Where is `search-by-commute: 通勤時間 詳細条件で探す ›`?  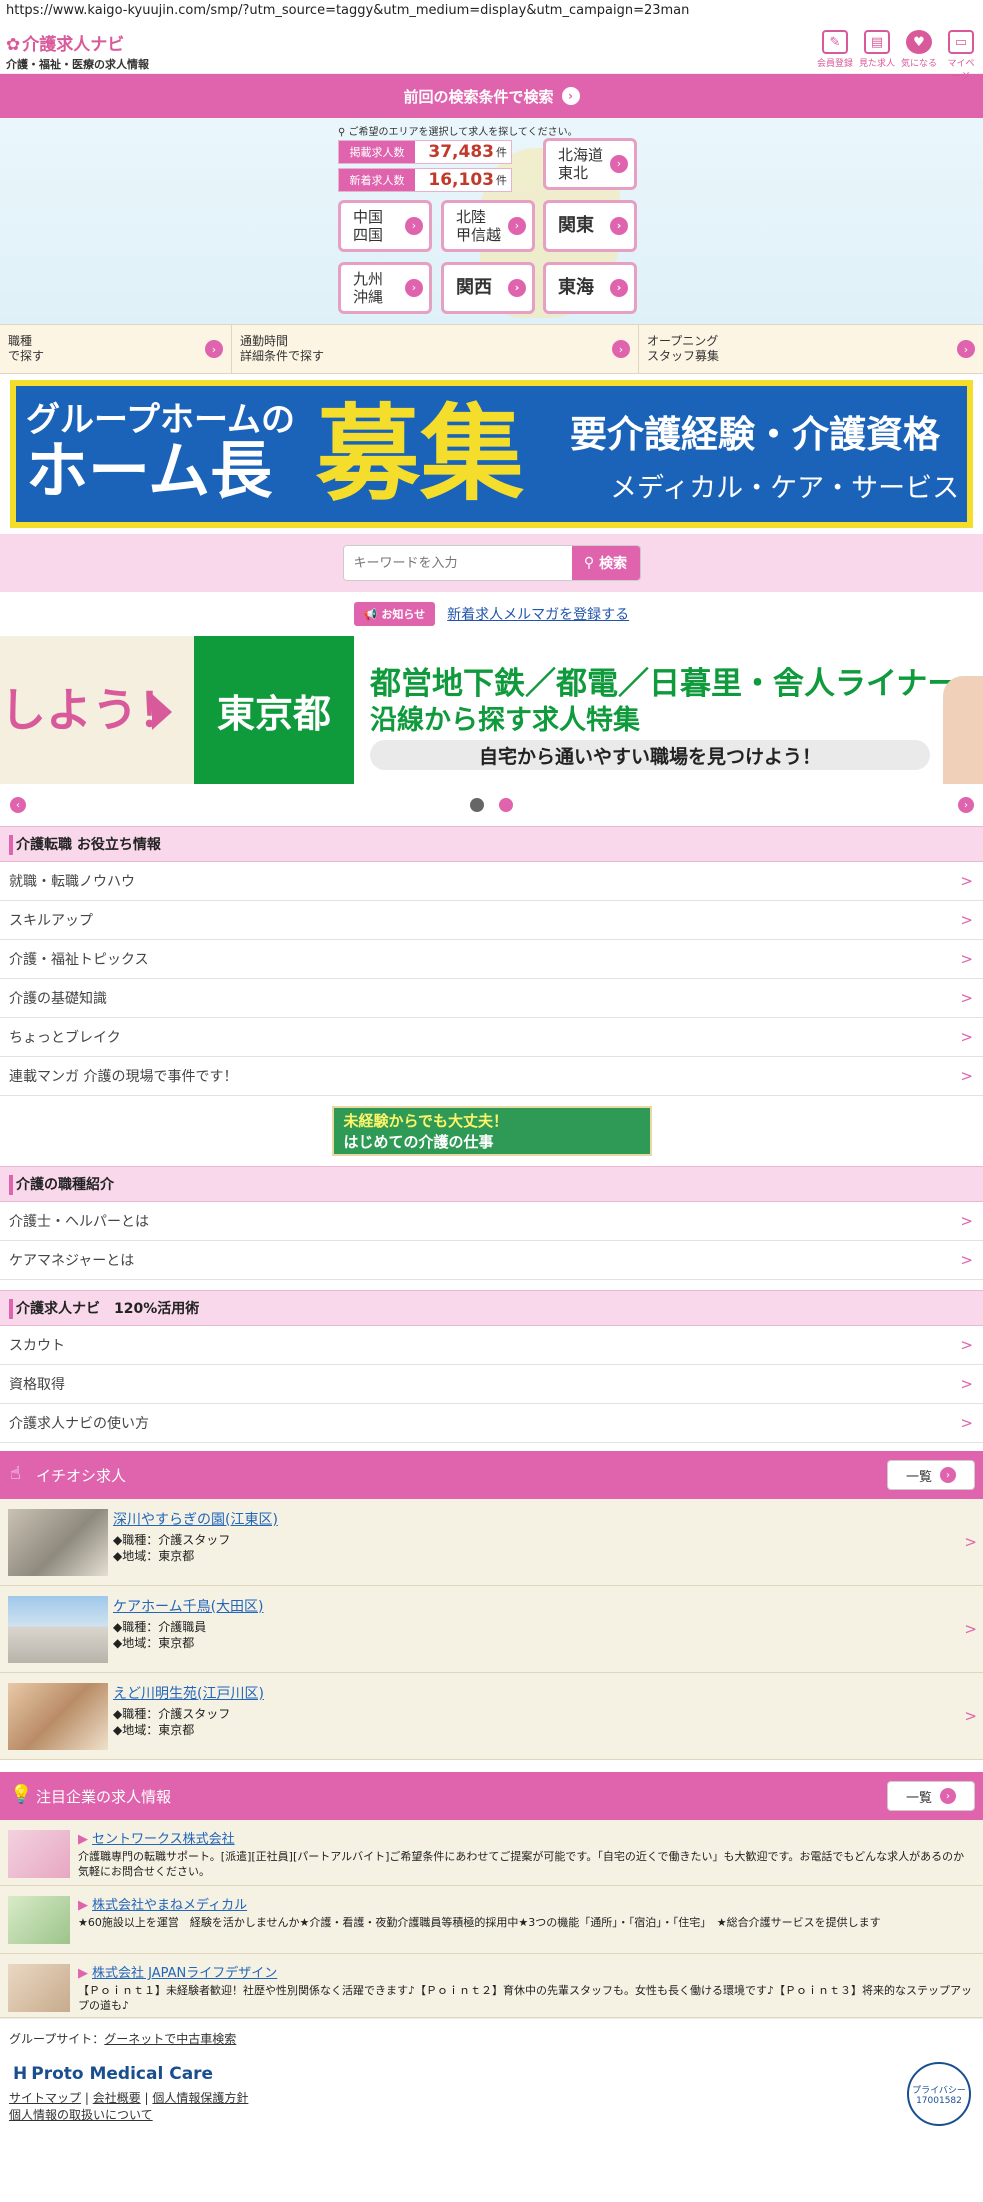
search-by-commute: 通勤時間 詳細条件で探す › is located at coordinates (435, 349).